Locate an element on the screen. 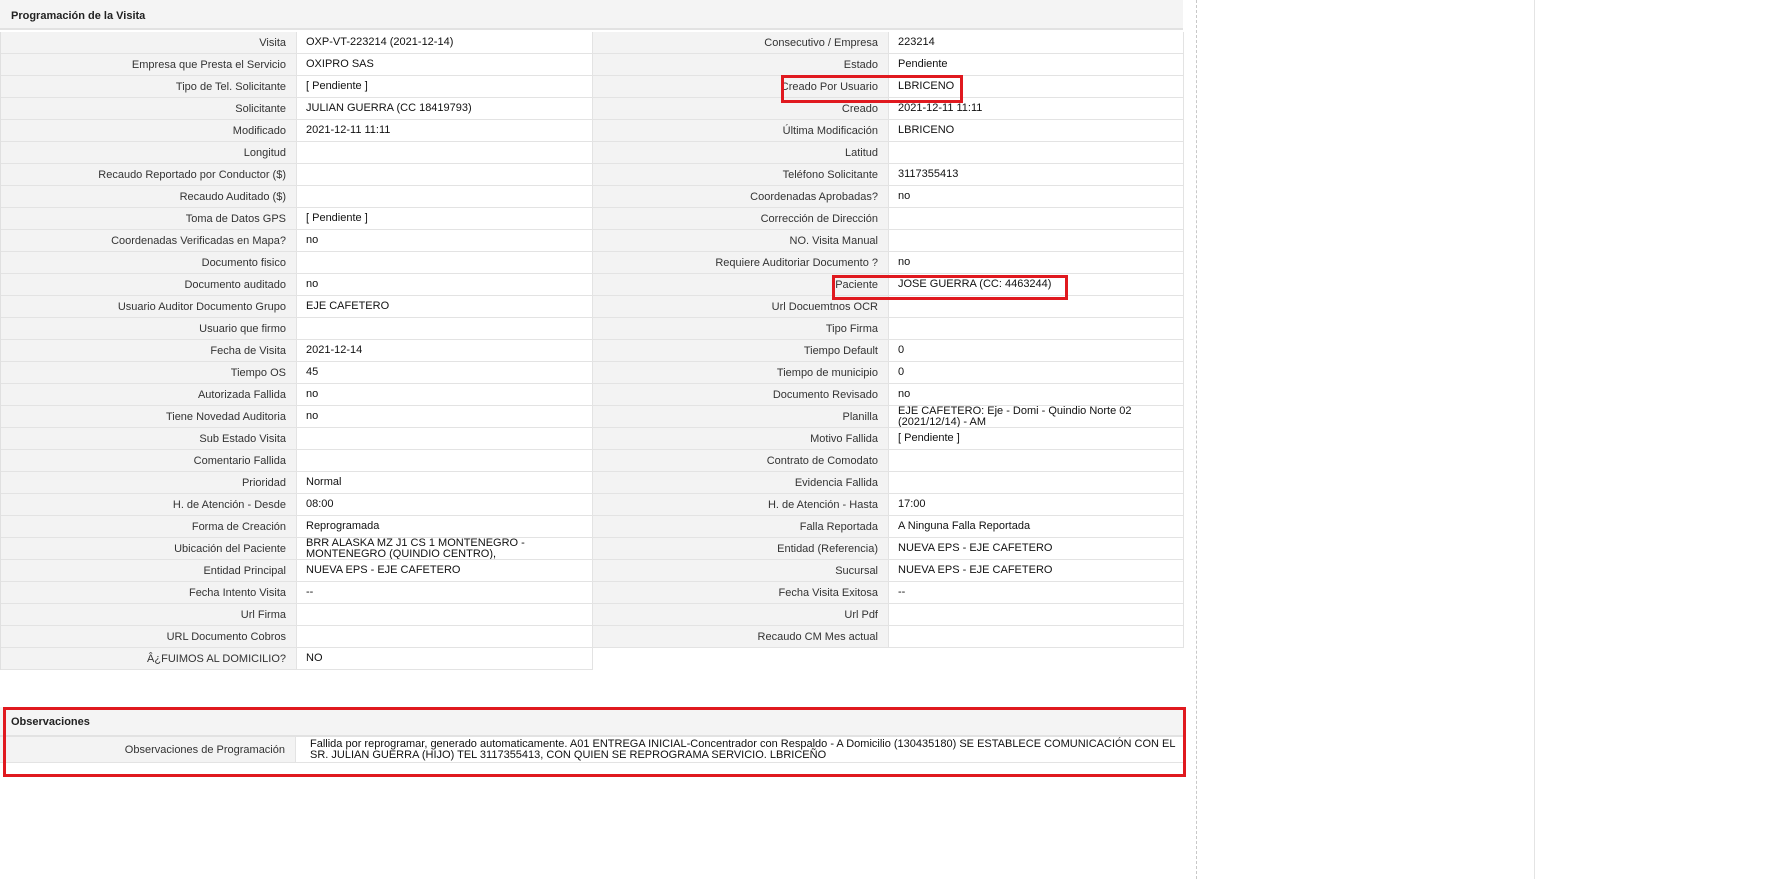 This screenshot has height=879, width=1769. field-label: Recaudo Reportado por Conductor ($) is located at coordinates (149, 175).